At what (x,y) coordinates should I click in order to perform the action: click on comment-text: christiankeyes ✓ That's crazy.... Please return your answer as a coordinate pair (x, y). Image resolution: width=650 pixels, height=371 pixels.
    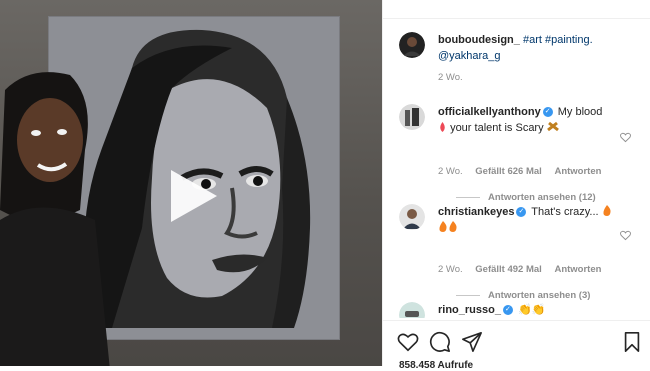
    Looking at the image, I should click on (525, 220).